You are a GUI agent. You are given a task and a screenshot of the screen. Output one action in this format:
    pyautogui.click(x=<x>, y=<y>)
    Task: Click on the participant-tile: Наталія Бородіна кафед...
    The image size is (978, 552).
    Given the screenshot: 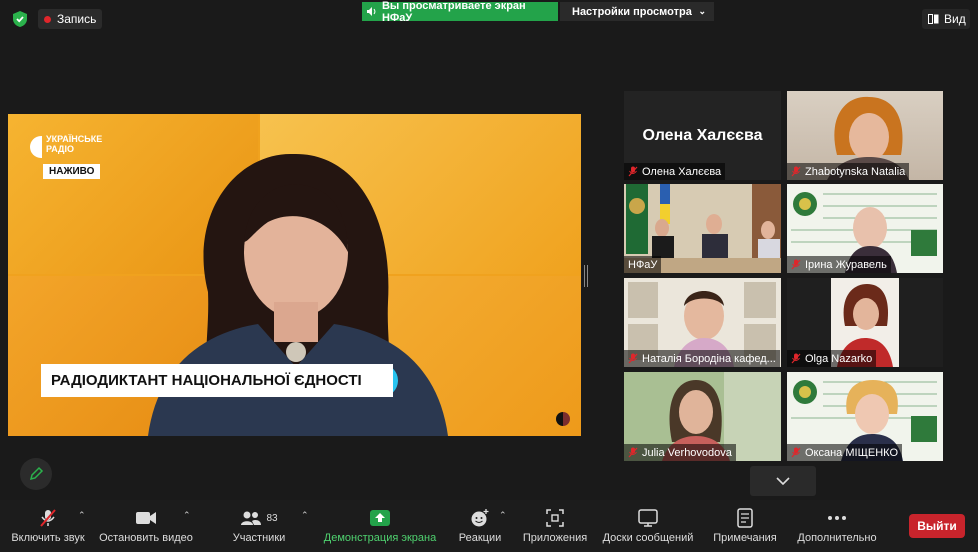 What is the action you would take?
    pyautogui.click(x=702, y=322)
    